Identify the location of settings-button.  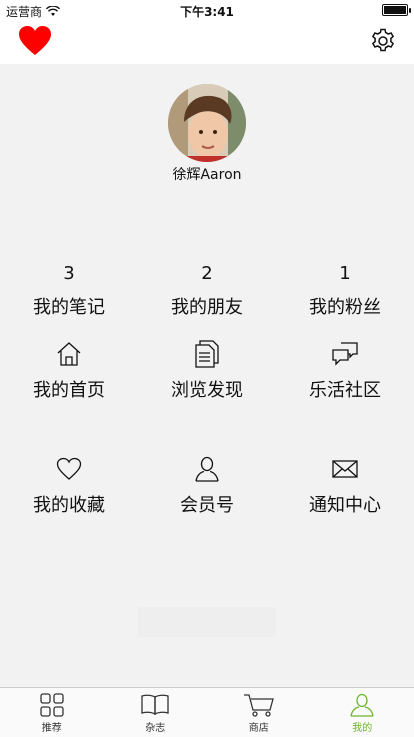
(383, 41).